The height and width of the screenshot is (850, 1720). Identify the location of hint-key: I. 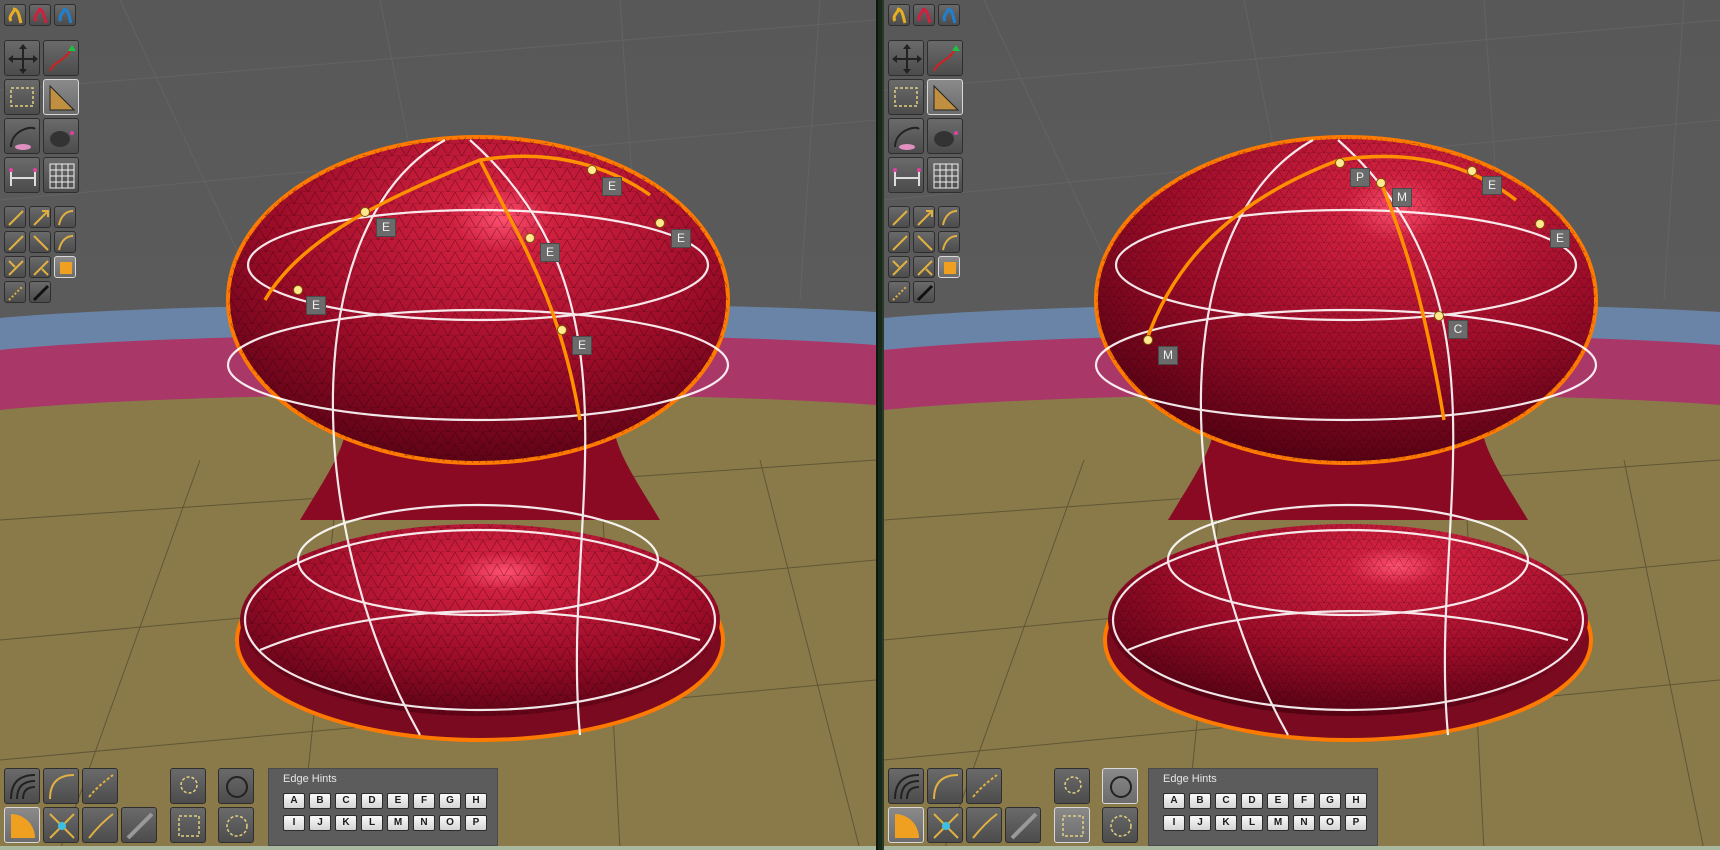
(294, 823).